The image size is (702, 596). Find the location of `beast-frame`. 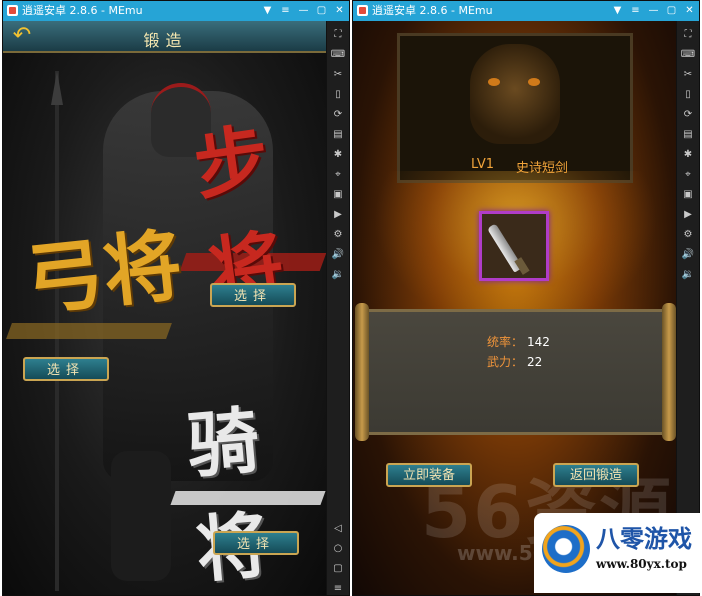

beast-frame is located at coordinates (515, 108).